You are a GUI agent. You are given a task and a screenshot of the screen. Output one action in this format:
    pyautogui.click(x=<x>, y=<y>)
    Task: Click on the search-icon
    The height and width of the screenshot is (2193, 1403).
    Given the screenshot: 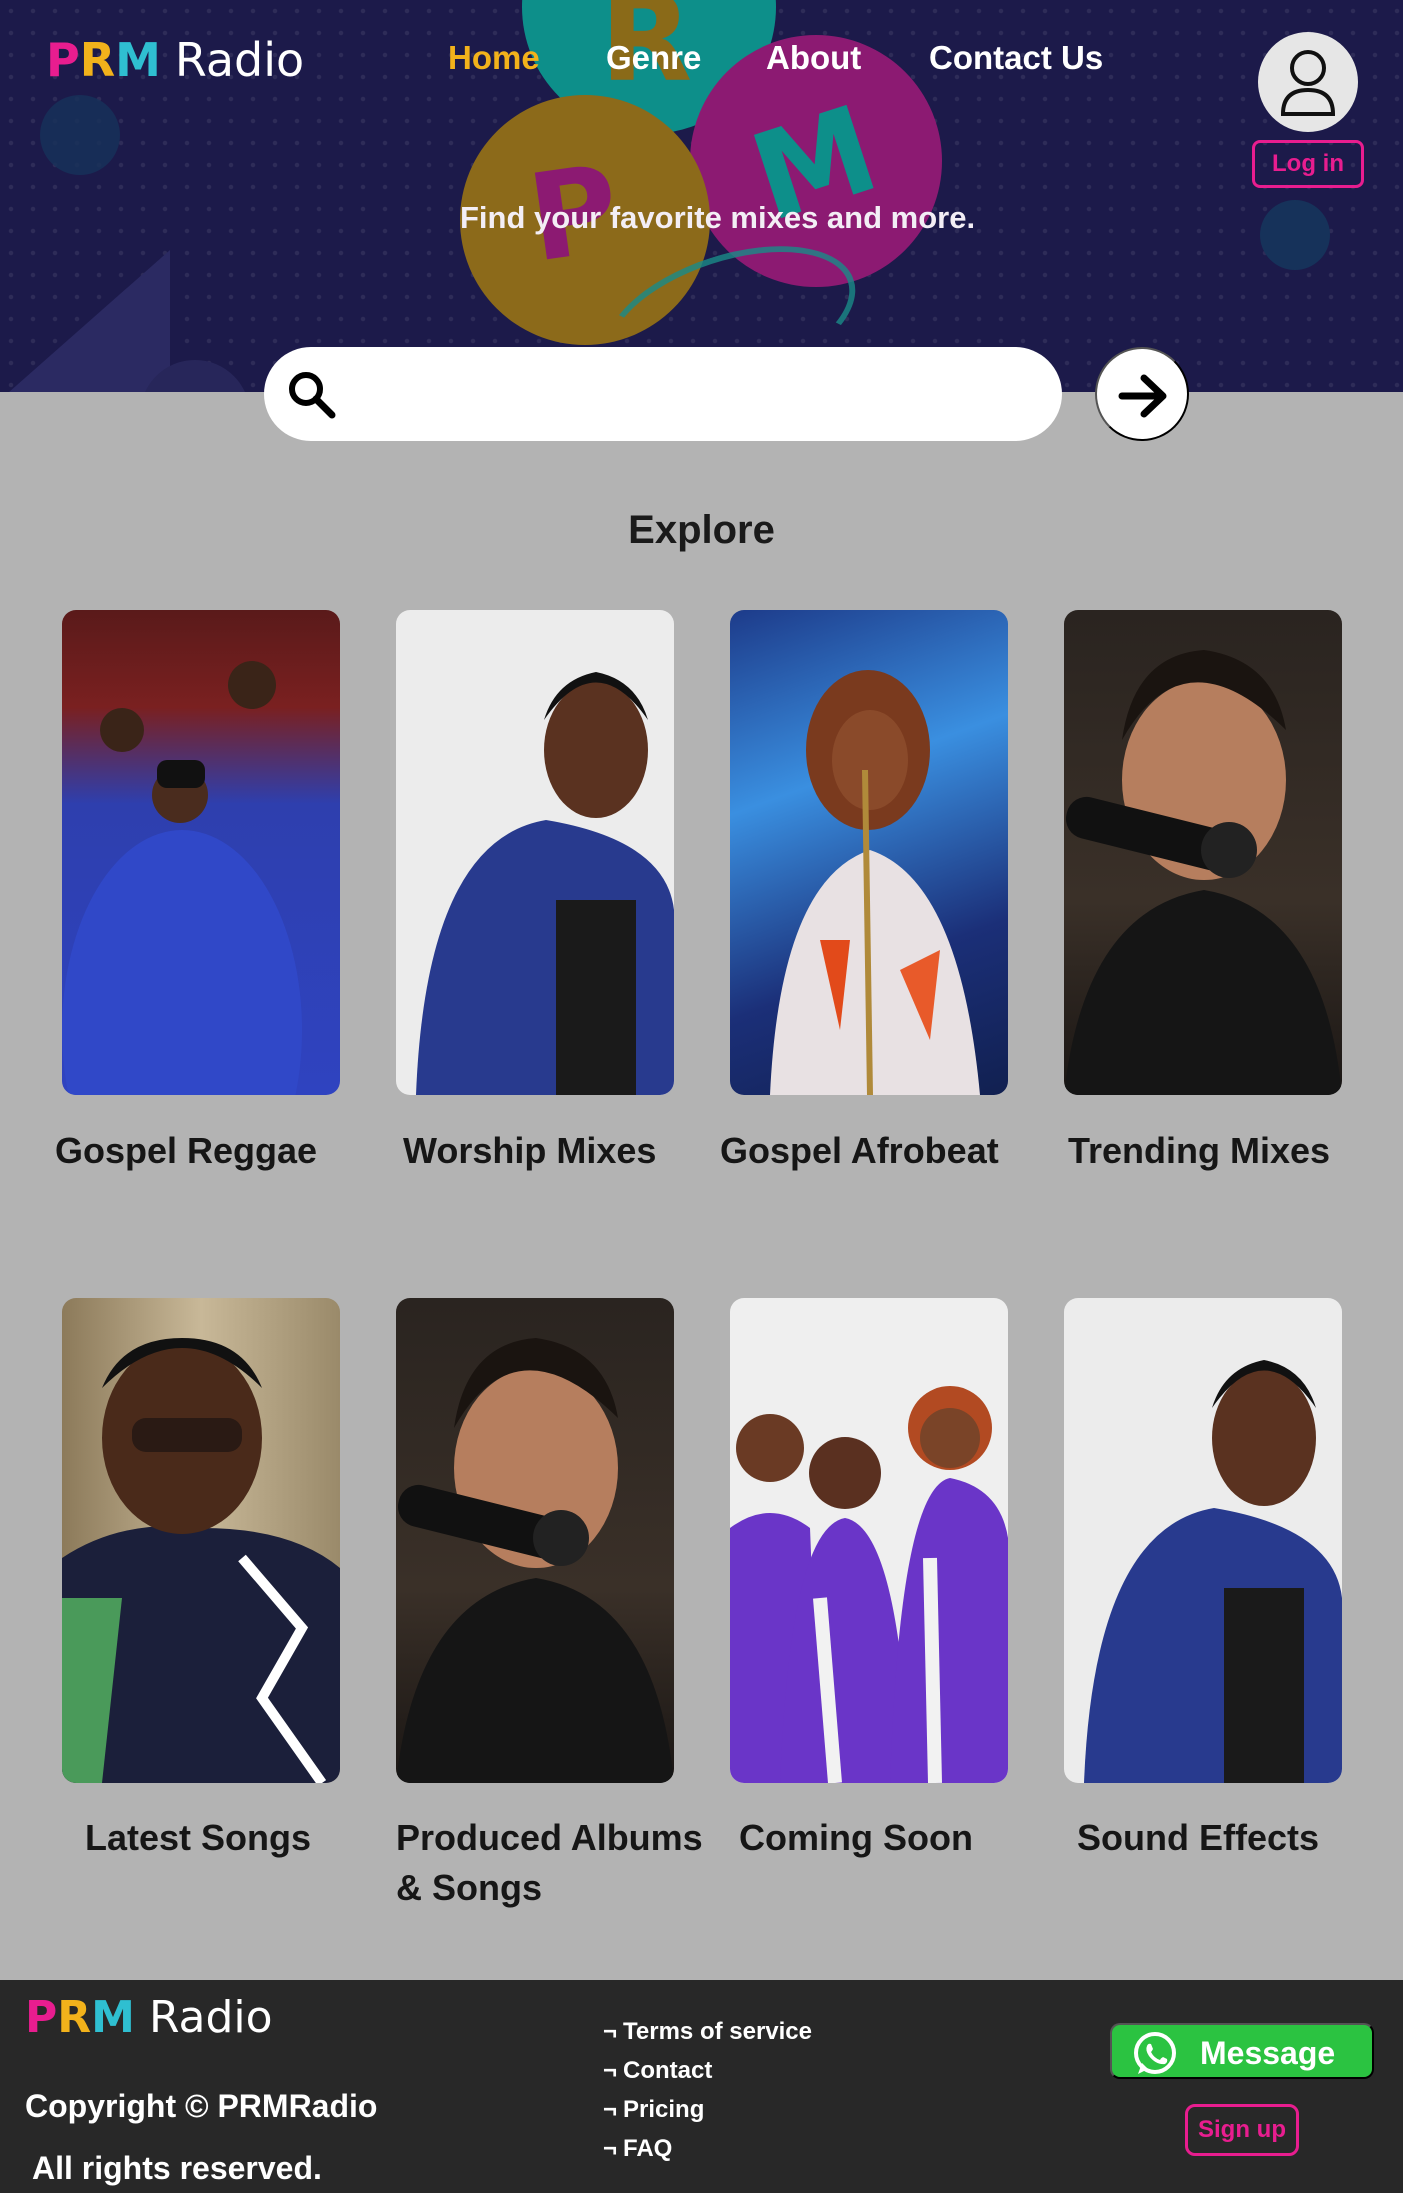 What is the action you would take?
    pyautogui.click(x=312, y=395)
    